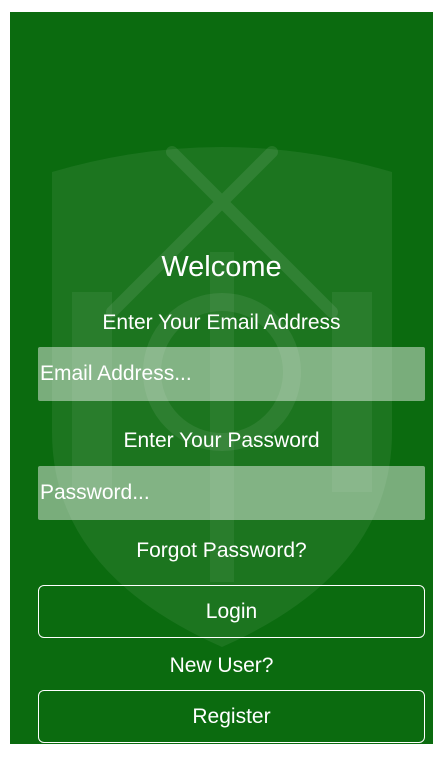 The width and height of the screenshot is (443, 760). Describe the element at coordinates (231, 493) in the screenshot. I see `password-field` at that location.